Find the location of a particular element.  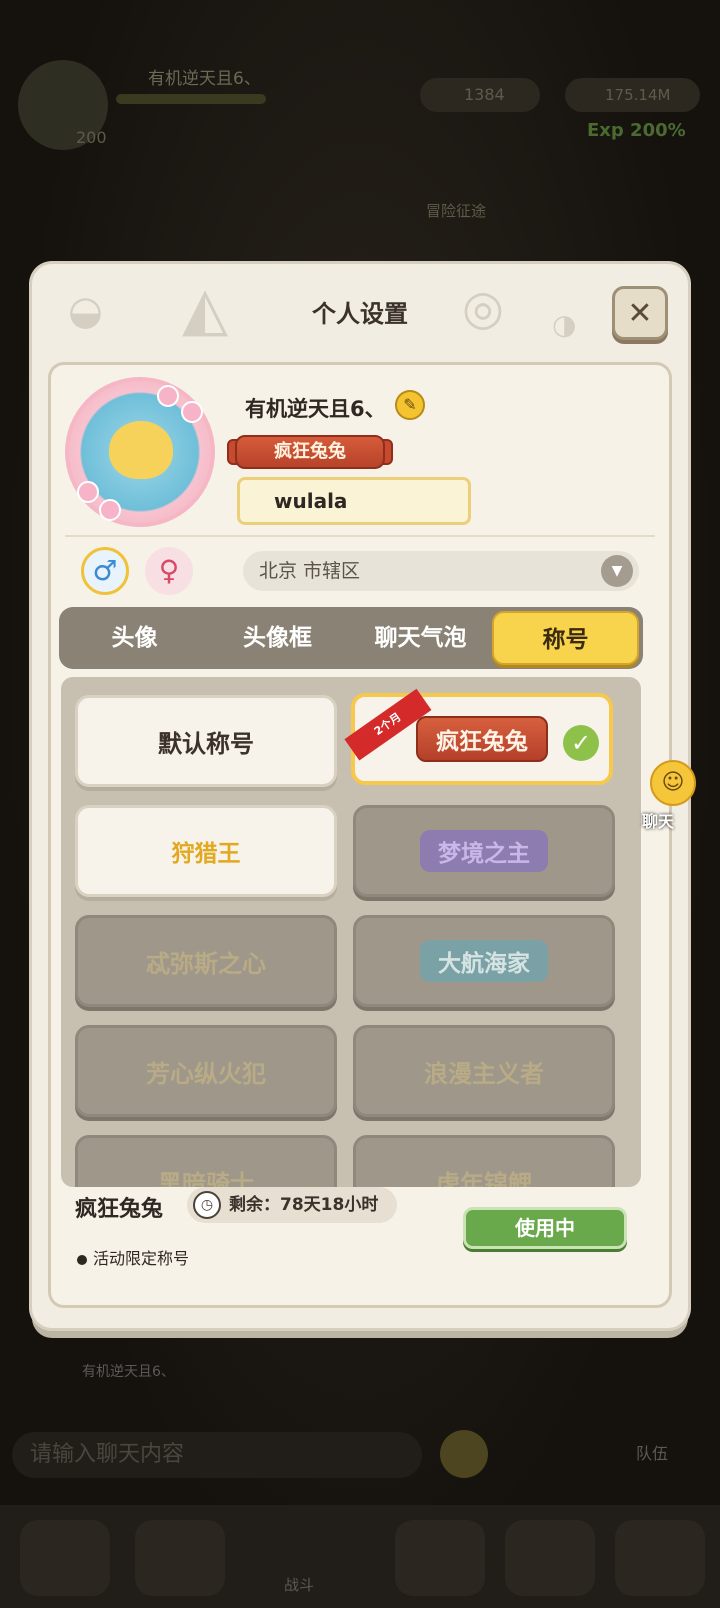

close-icon: ✕ is located at coordinates (640, 313).